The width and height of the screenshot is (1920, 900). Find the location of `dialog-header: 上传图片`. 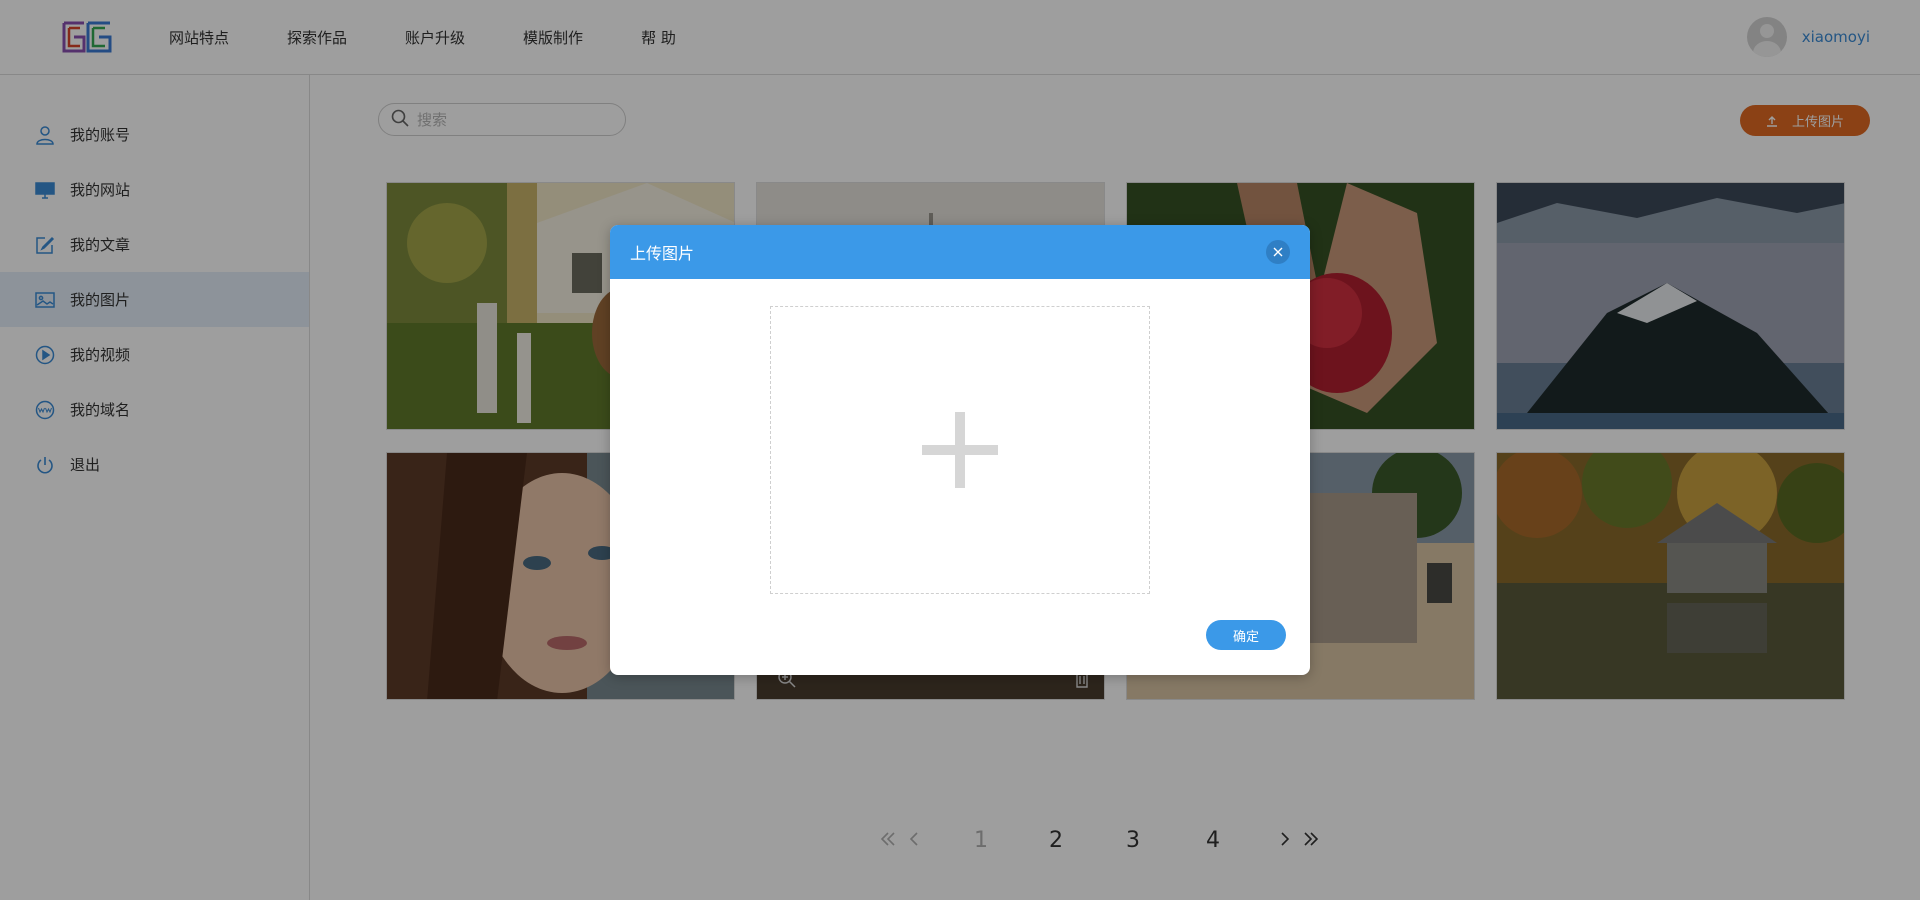

dialog-header: 上传图片 is located at coordinates (960, 252).